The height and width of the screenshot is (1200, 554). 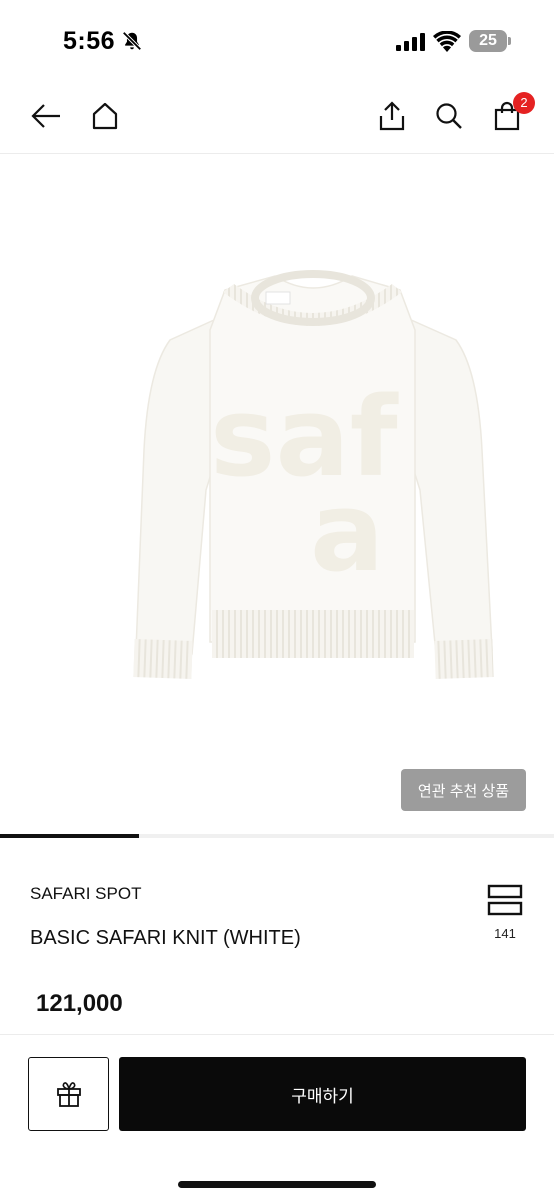 I want to click on brand-name: SAFARI SPOT, so click(x=85, y=894).